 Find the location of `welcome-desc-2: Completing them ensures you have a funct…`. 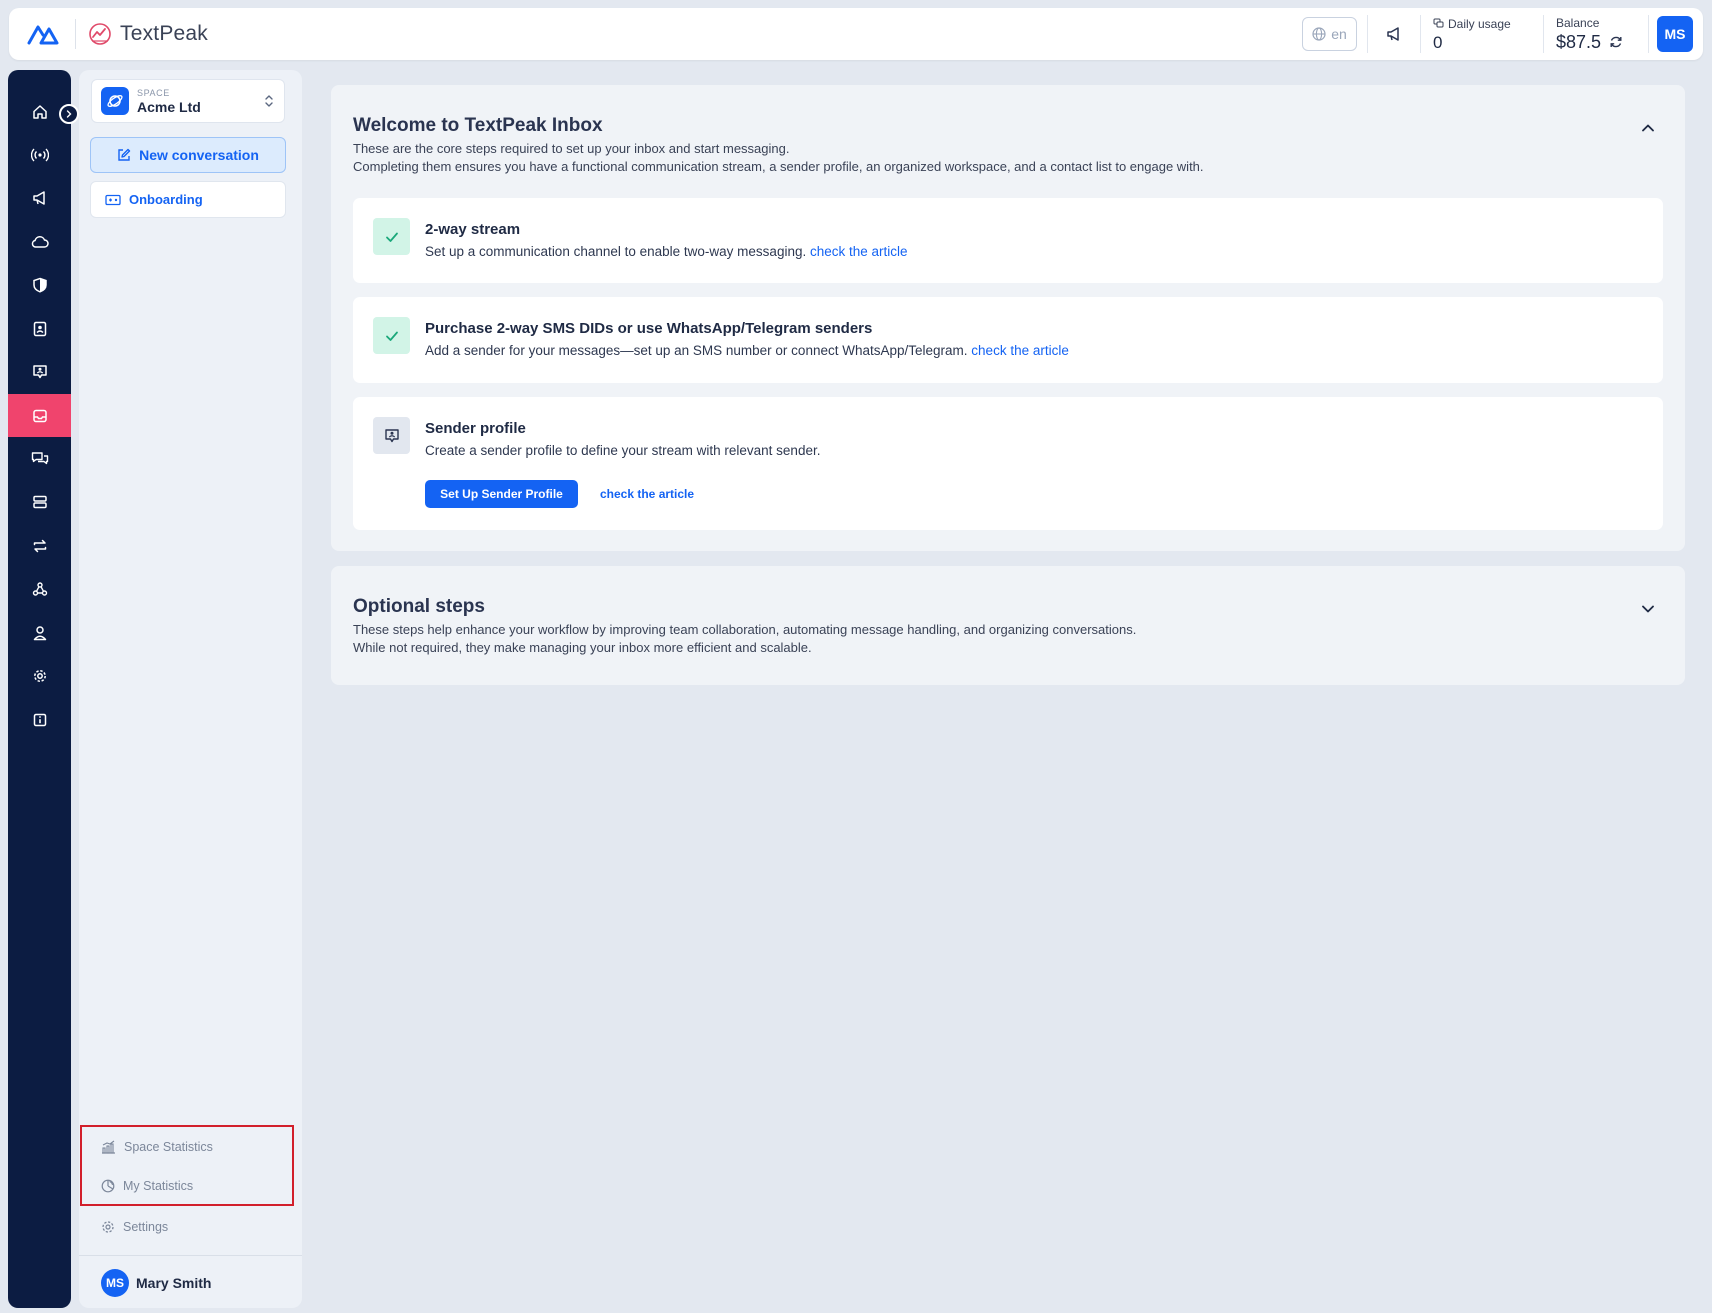

welcome-desc-2: Completing them ensures you have a funct… is located at coordinates (778, 166).